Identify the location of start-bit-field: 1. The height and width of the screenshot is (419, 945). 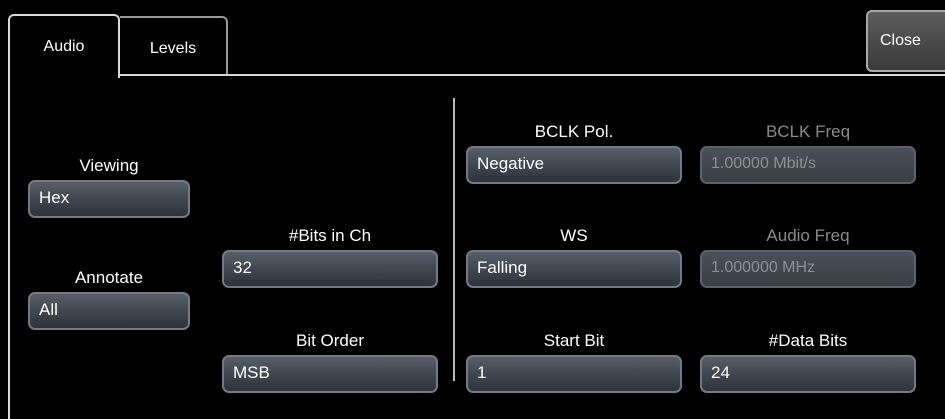
(574, 374).